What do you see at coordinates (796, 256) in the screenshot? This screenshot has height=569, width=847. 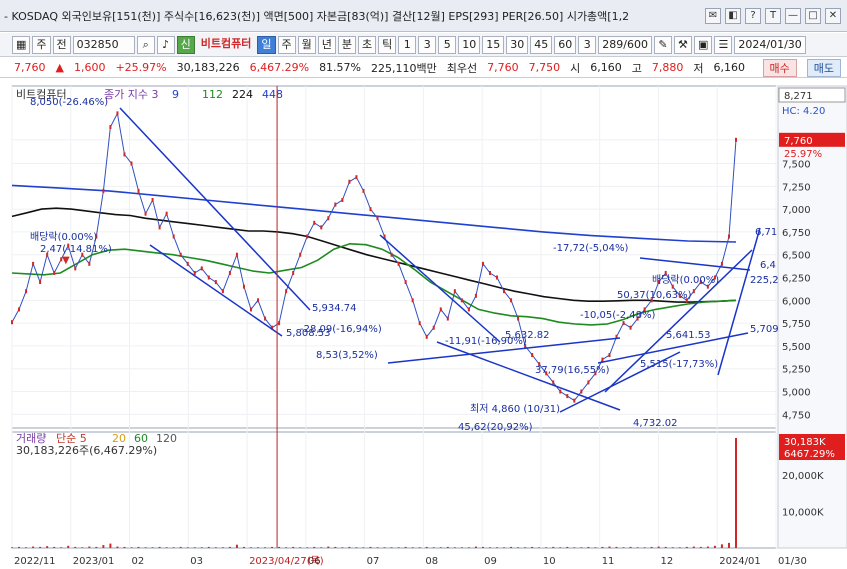 I see `y-tick-label: 6,500` at bounding box center [796, 256].